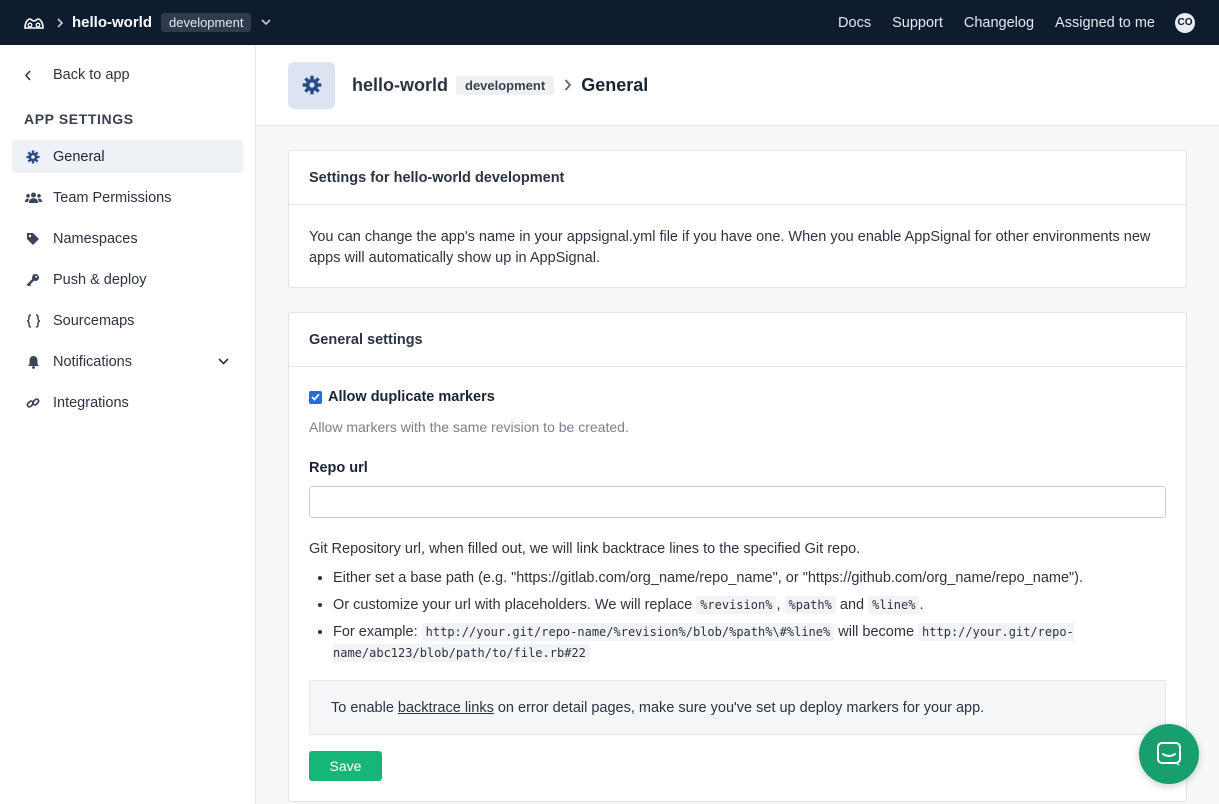 This screenshot has width=1219, height=804. Describe the element at coordinates (810, 605) in the screenshot. I see `code-path: %path%` at that location.